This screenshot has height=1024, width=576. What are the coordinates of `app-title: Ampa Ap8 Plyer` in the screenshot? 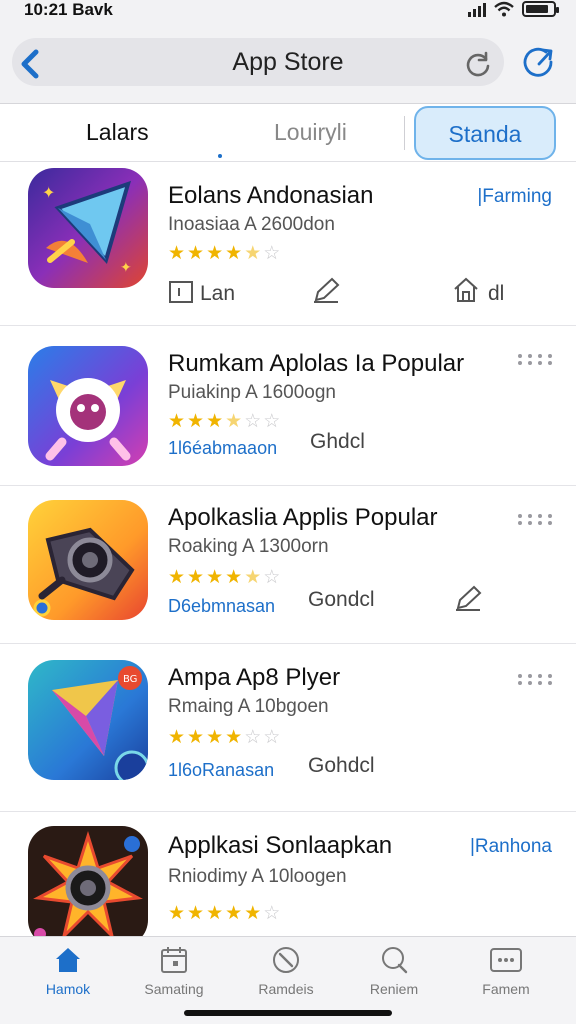 It's located at (254, 677).